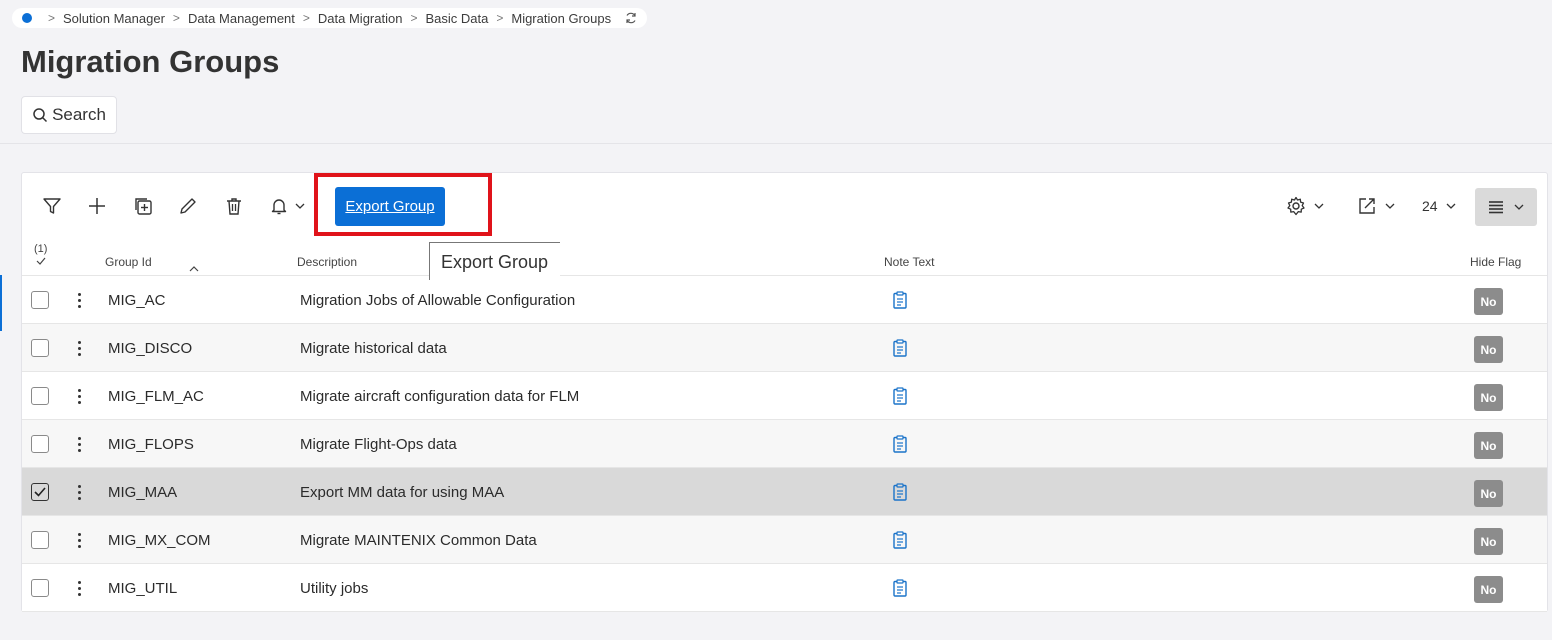 The width and height of the screenshot is (1552, 640). Describe the element at coordinates (156, 396) in the screenshot. I see `cell-group-id: MIG_FLM_AC` at that location.